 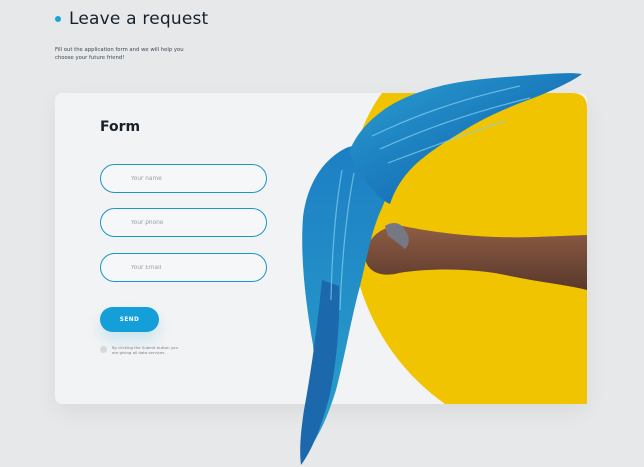 What do you see at coordinates (139, 19) in the screenshot?
I see `page-title: Leave a request` at bounding box center [139, 19].